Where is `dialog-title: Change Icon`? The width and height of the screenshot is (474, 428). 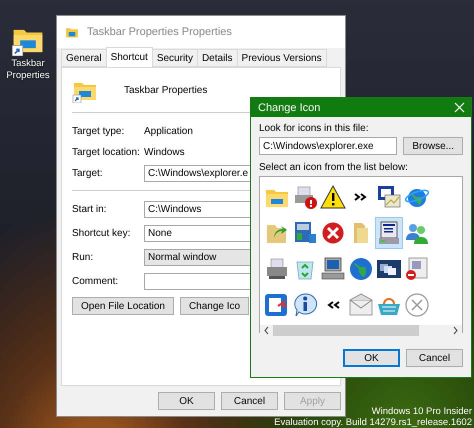
dialog-title: Change Icon is located at coordinates (289, 108).